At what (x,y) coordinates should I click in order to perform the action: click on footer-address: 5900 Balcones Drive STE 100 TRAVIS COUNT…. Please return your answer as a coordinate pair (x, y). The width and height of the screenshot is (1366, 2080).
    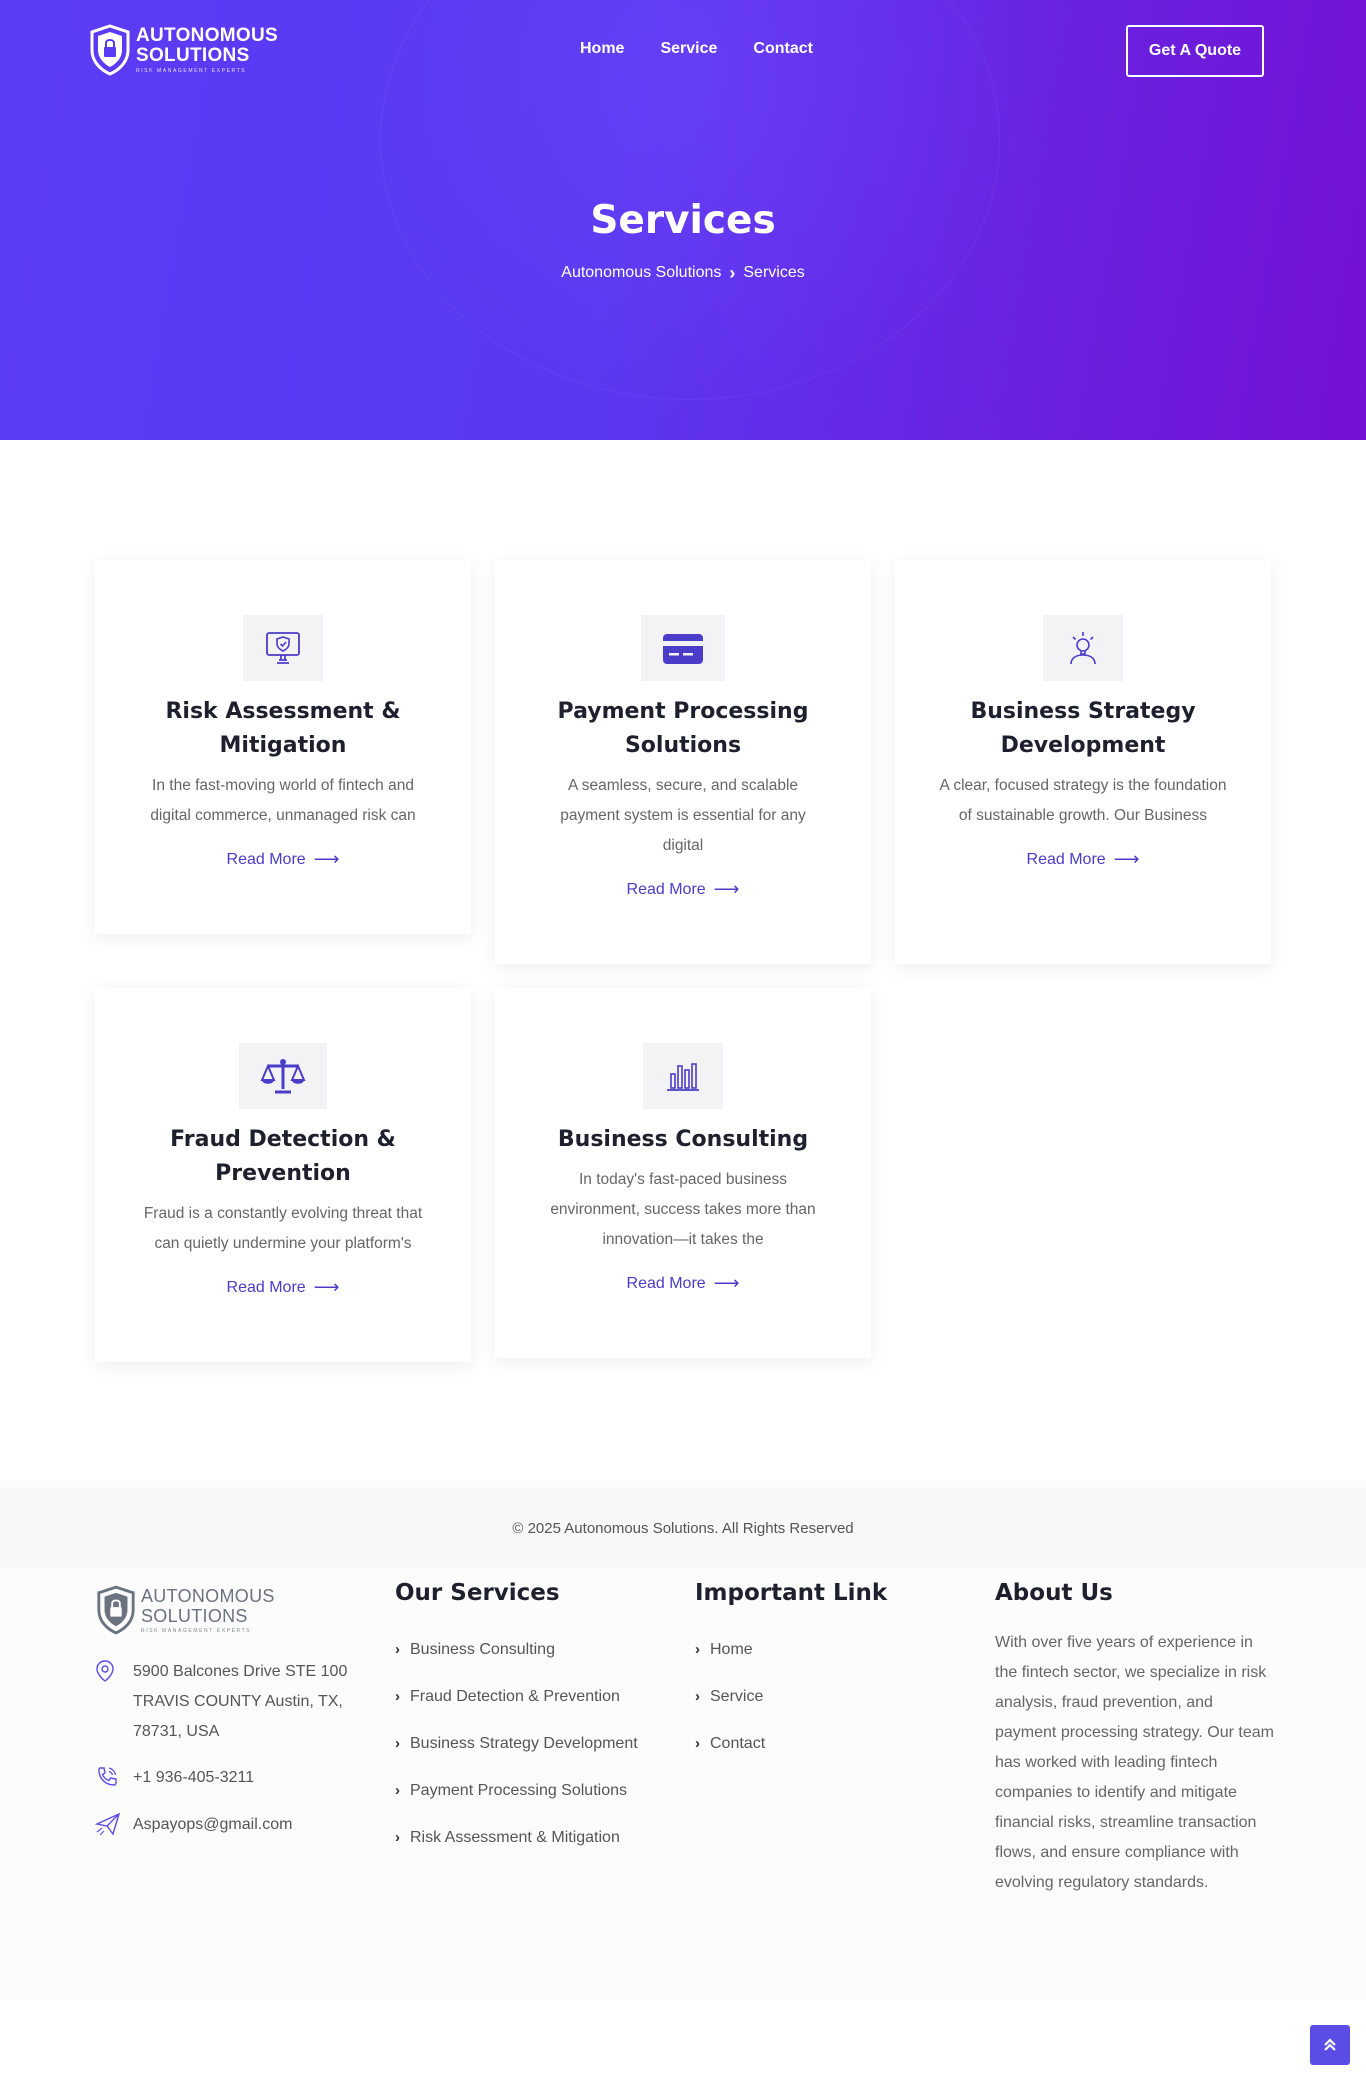
    Looking at the image, I should click on (225, 1702).